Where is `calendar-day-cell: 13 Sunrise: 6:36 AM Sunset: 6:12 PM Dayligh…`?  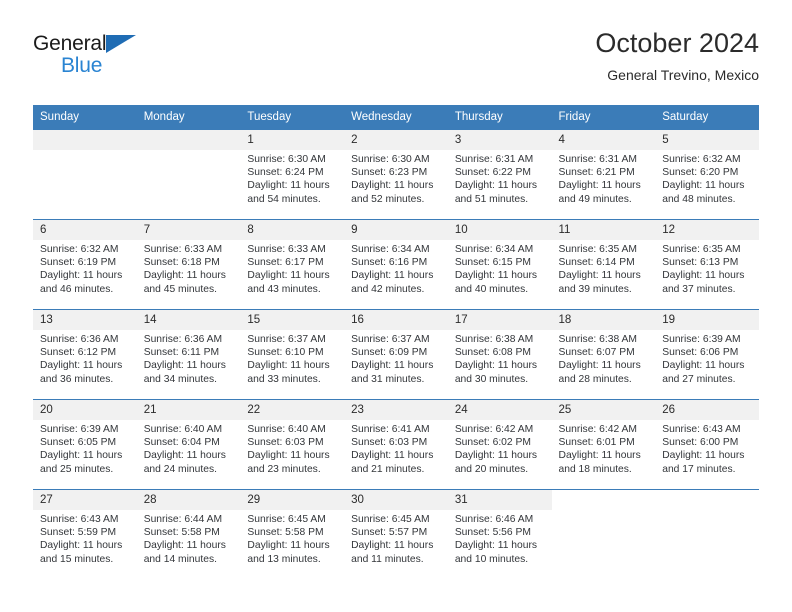
calendar-day-cell: 13 Sunrise: 6:36 AM Sunset: 6:12 PM Dayligh… is located at coordinates (85, 354).